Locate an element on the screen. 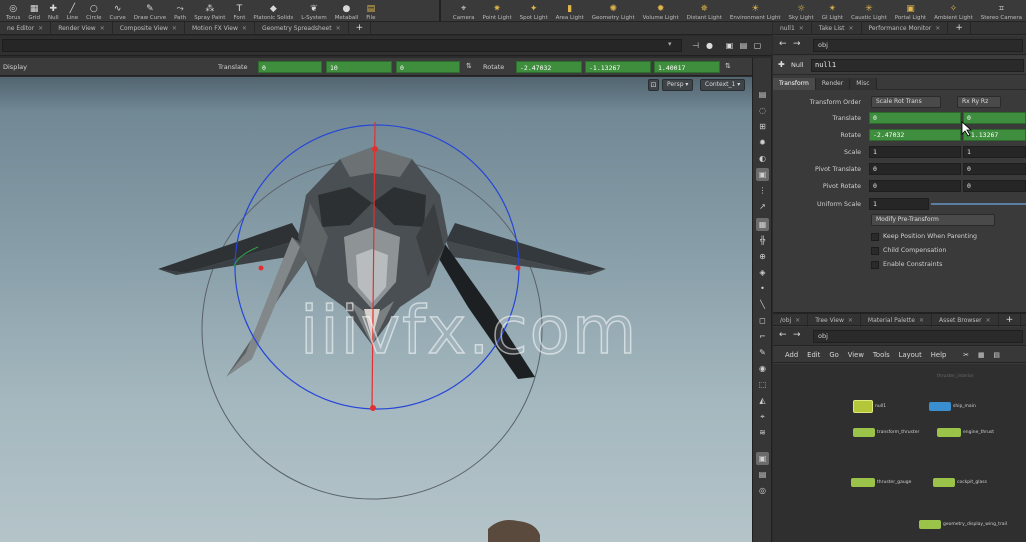  shelf-tool-null: ✚ Null is located at coordinates (53, 11).